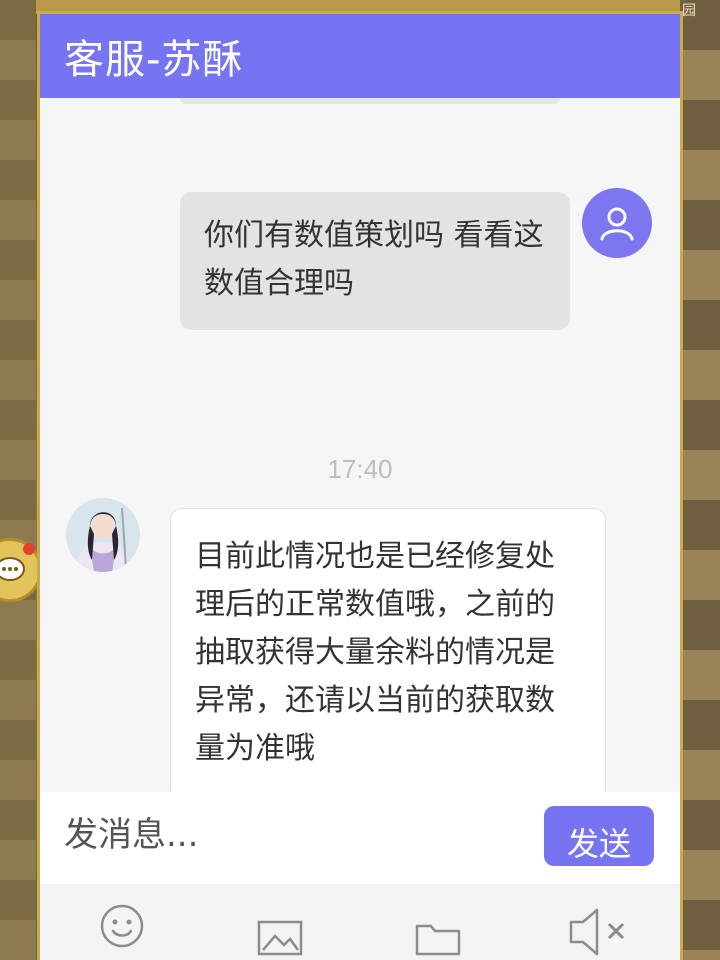 This screenshot has height=960, width=720. Describe the element at coordinates (299, 835) in the screenshot. I see `message-input` at that location.